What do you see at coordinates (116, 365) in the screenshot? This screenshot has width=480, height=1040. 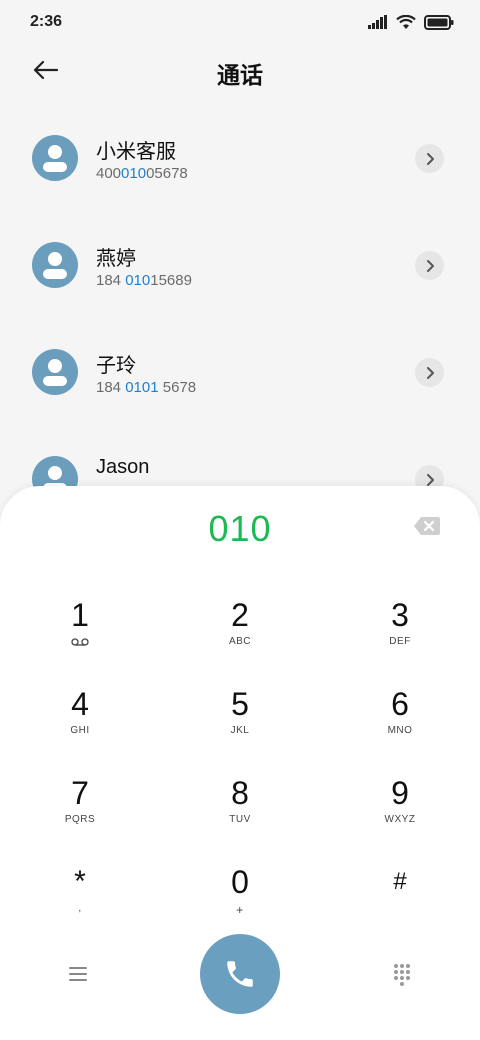 I see `contact-name: 子玲` at bounding box center [116, 365].